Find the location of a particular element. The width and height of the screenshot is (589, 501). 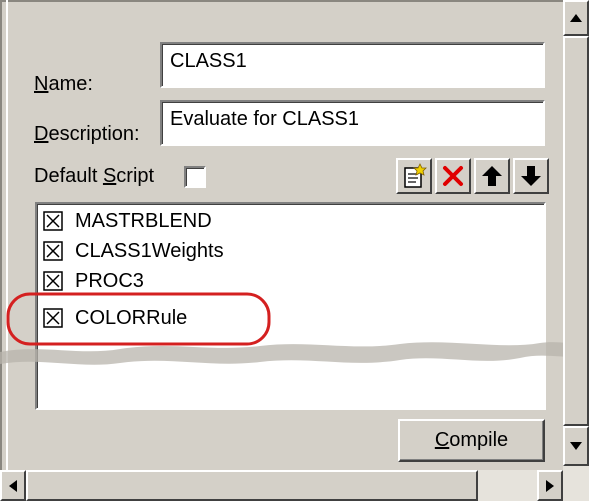

arrow-right-icon is located at coordinates (550, 485).